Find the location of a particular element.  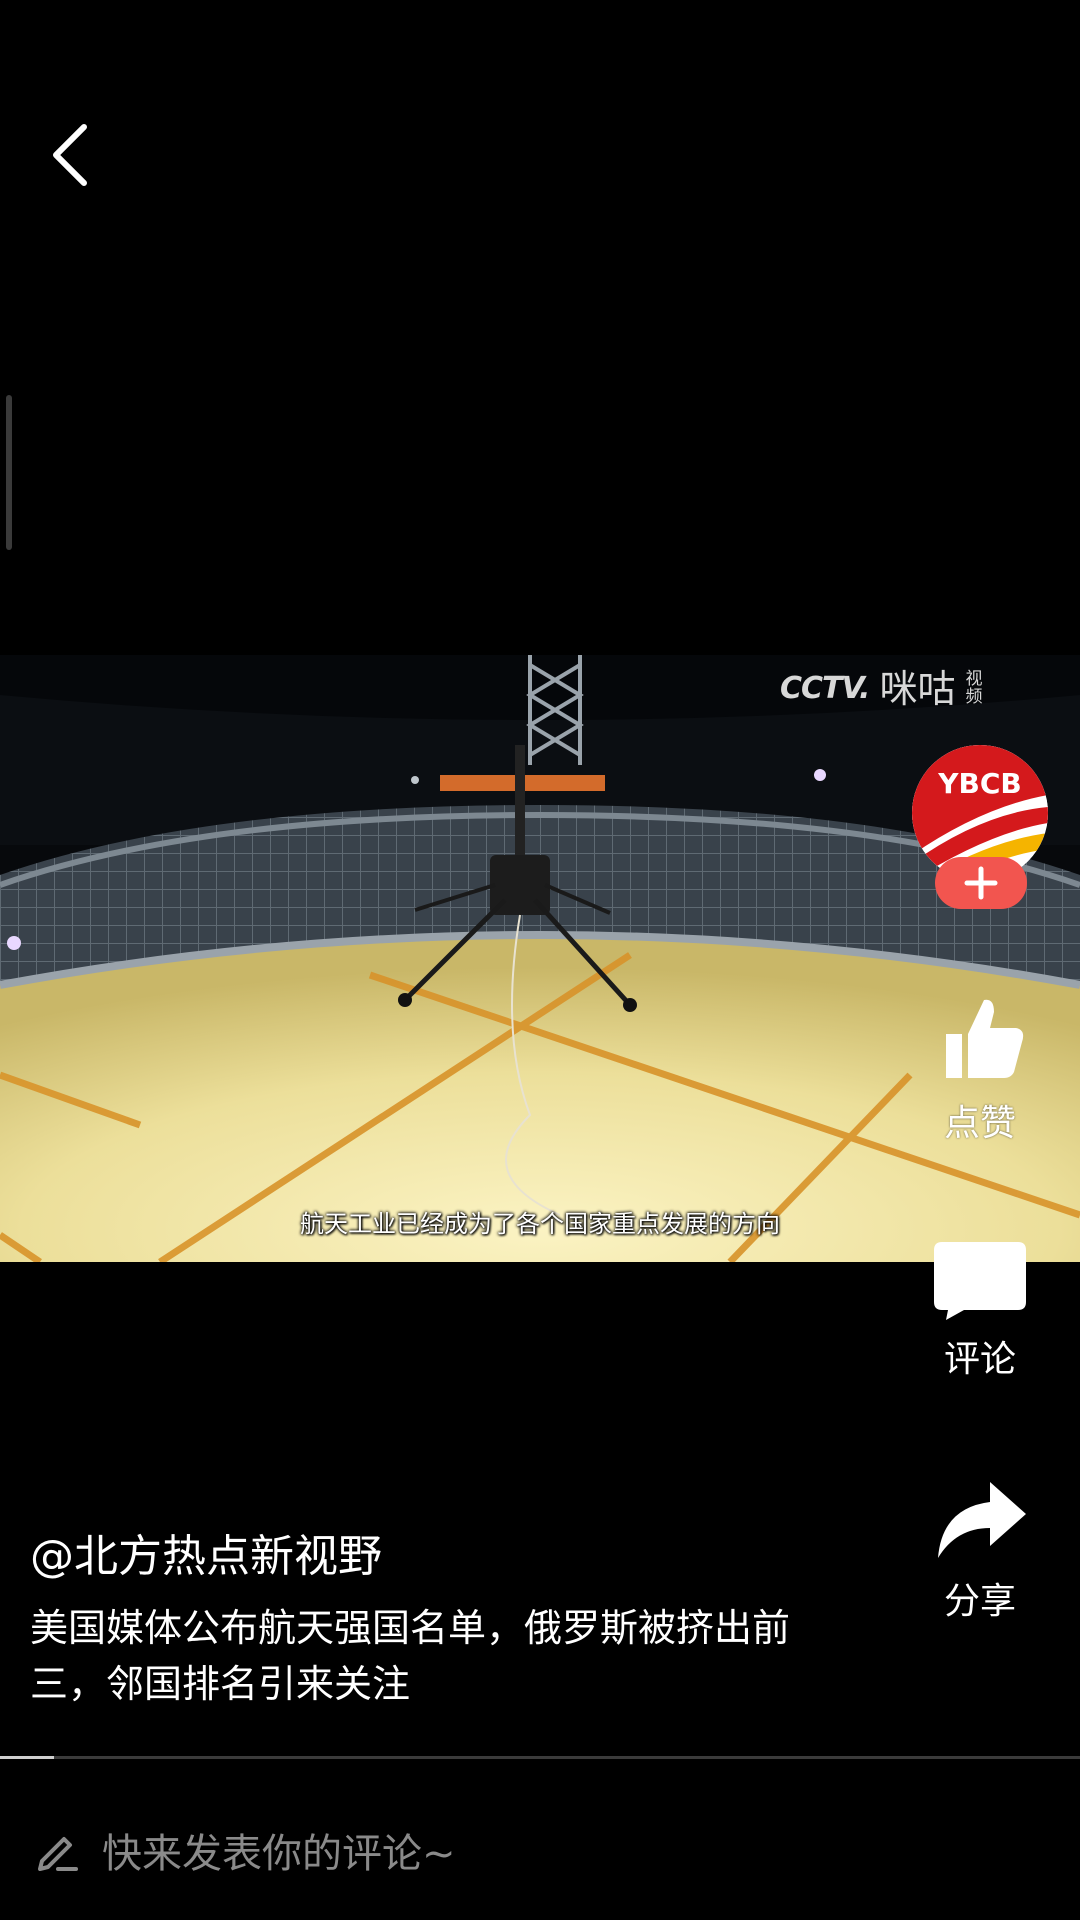

share-button: 分享 is located at coordinates (980, 1551).